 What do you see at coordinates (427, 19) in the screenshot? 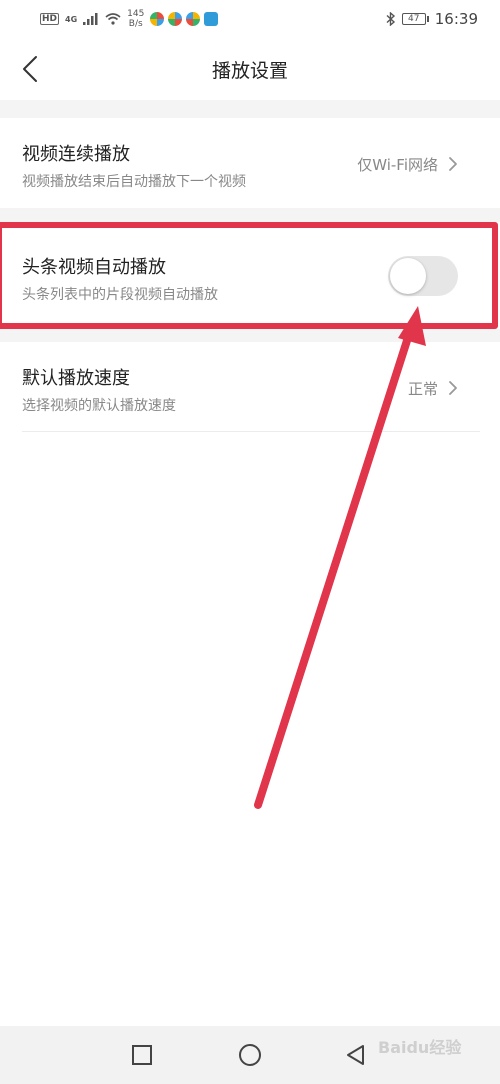
I see `battery-tip` at bounding box center [427, 19].